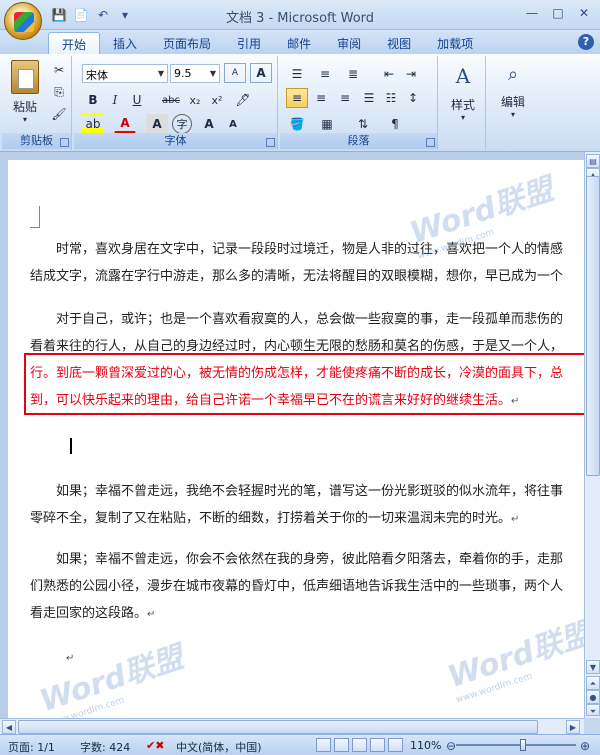 This screenshot has height=755, width=600. I want to click on strikethrough-button: abc, so click(171, 100).